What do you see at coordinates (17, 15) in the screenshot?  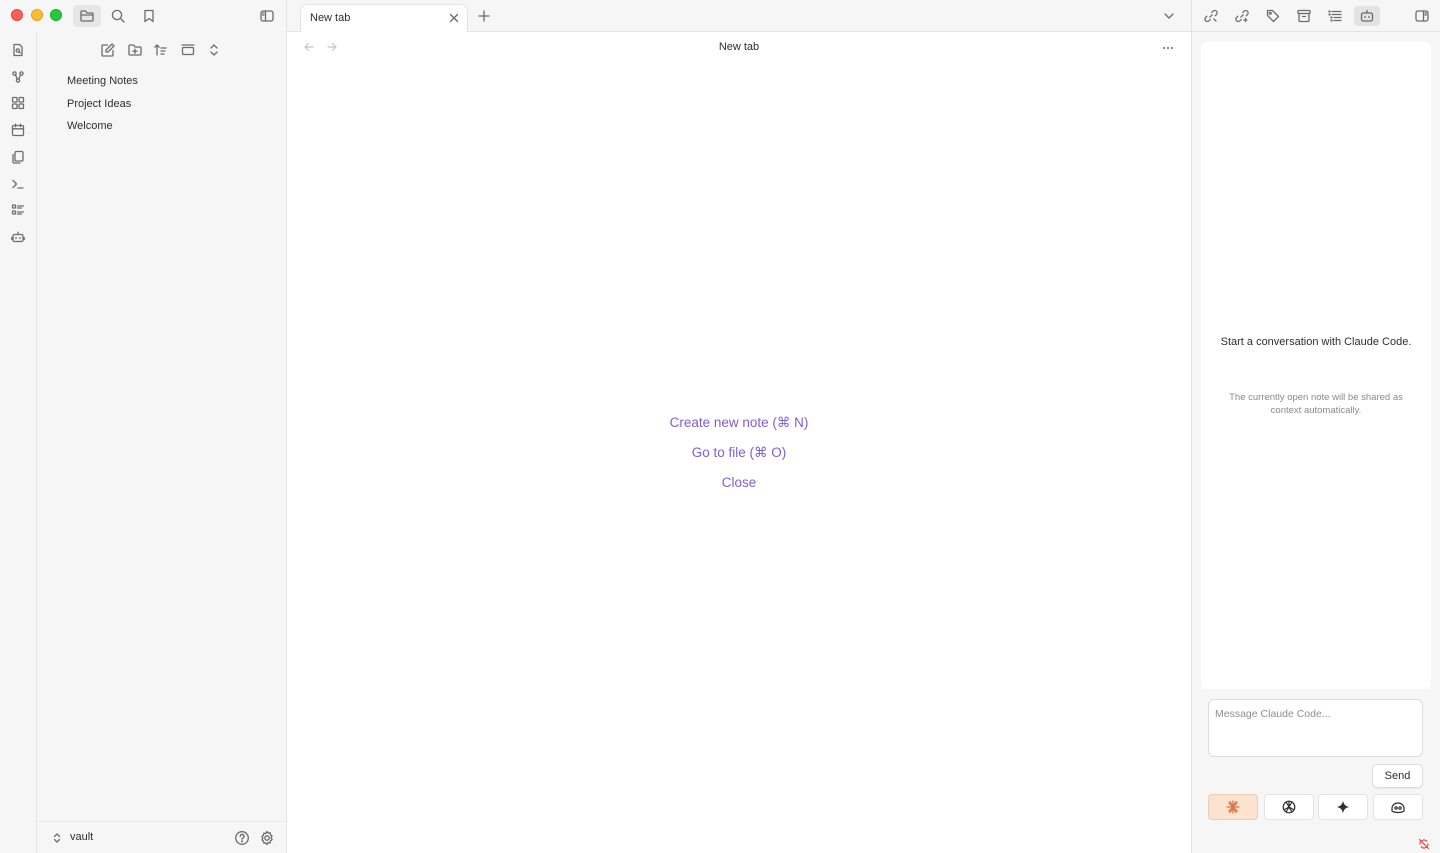 I see `window-close-button` at bounding box center [17, 15].